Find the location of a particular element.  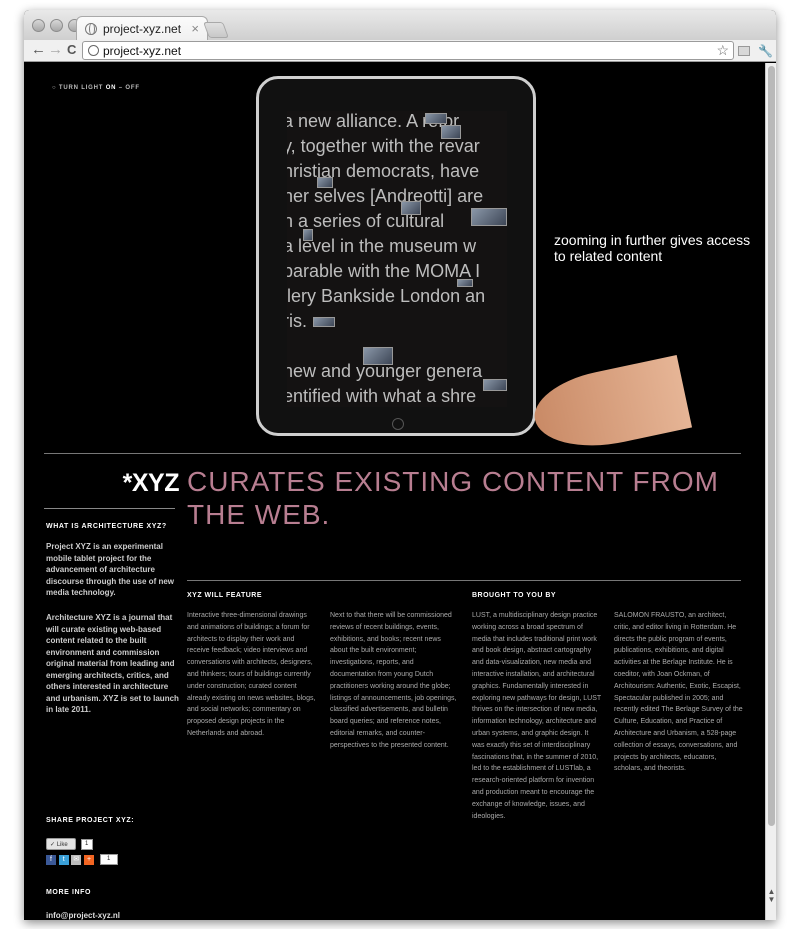

email-link: info@project-xyz.nl is located at coordinates (113, 915).